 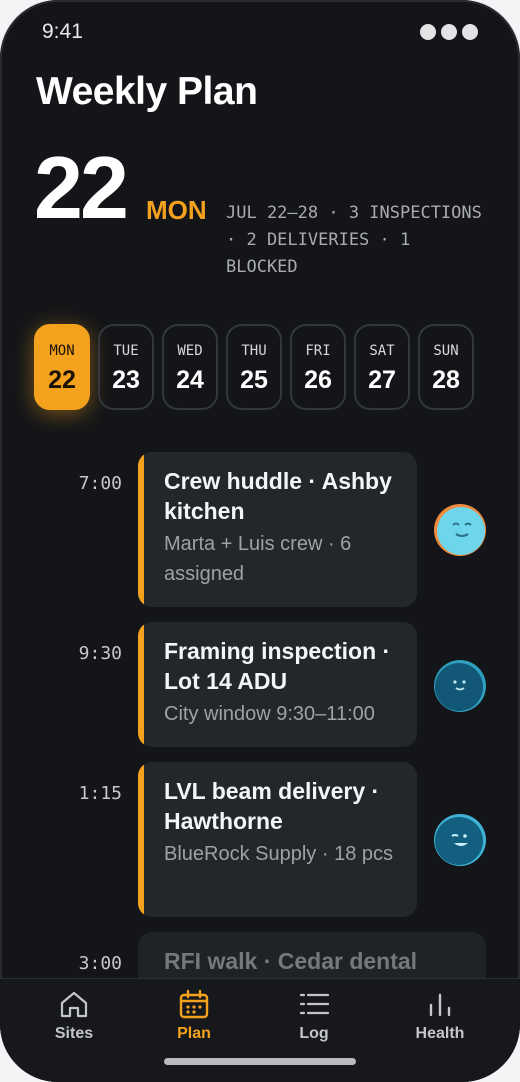 What do you see at coordinates (194, 1004) in the screenshot?
I see `calendar-icon` at bounding box center [194, 1004].